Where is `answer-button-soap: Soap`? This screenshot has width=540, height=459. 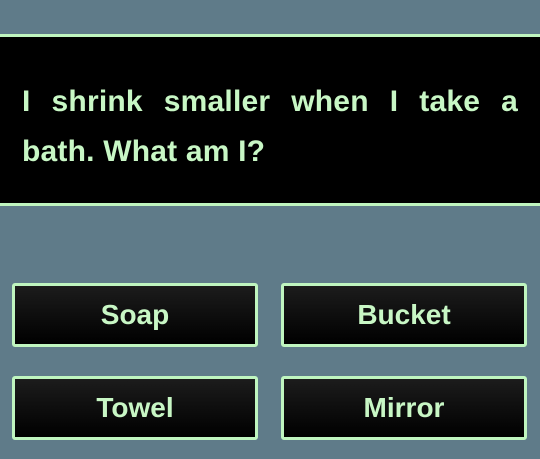 answer-button-soap: Soap is located at coordinates (135, 315).